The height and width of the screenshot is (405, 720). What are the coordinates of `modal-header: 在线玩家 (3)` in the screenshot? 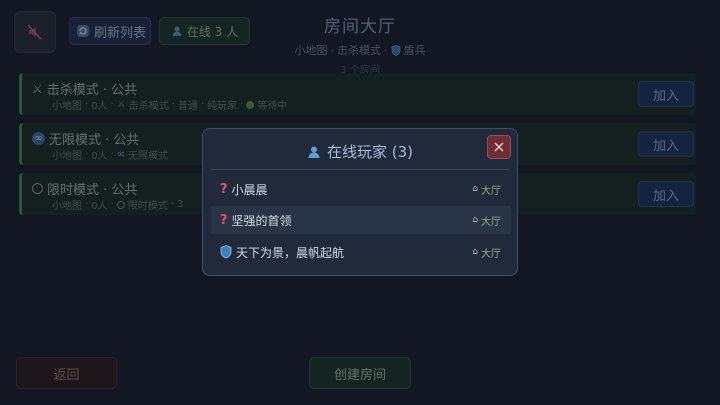 It's located at (360, 151).